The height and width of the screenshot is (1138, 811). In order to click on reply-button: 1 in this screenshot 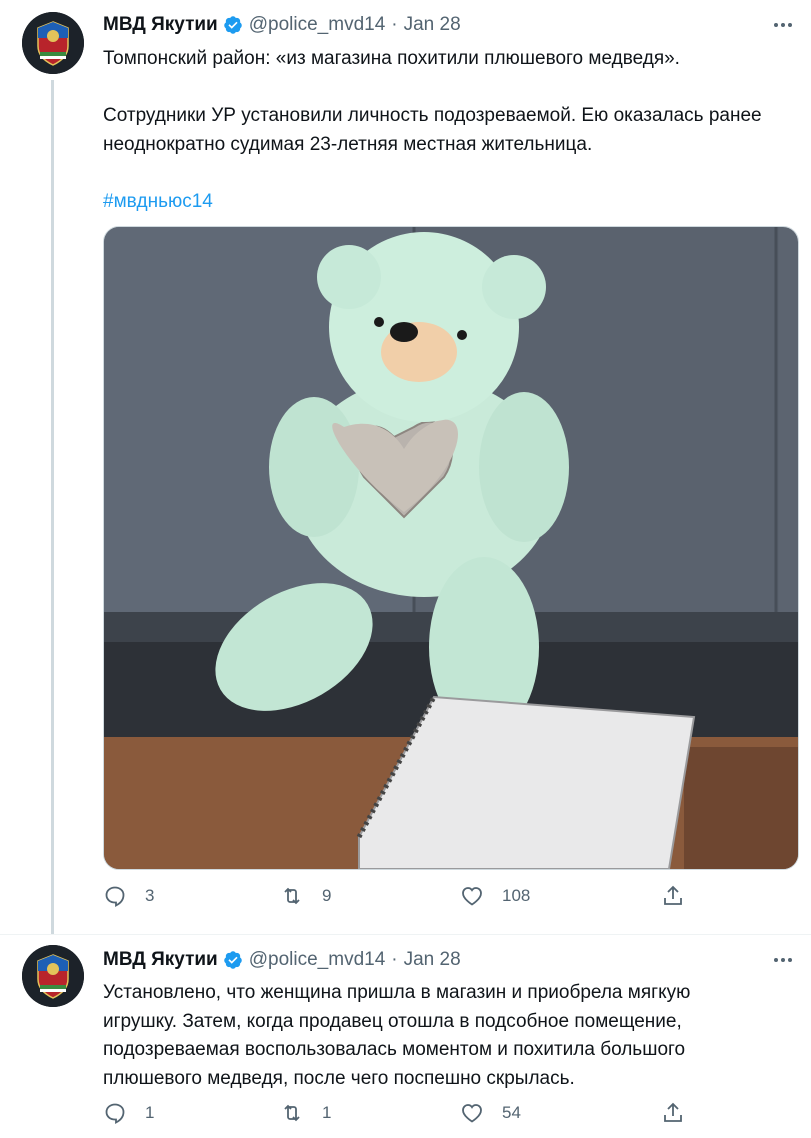, I will do `click(128, 1113)`.